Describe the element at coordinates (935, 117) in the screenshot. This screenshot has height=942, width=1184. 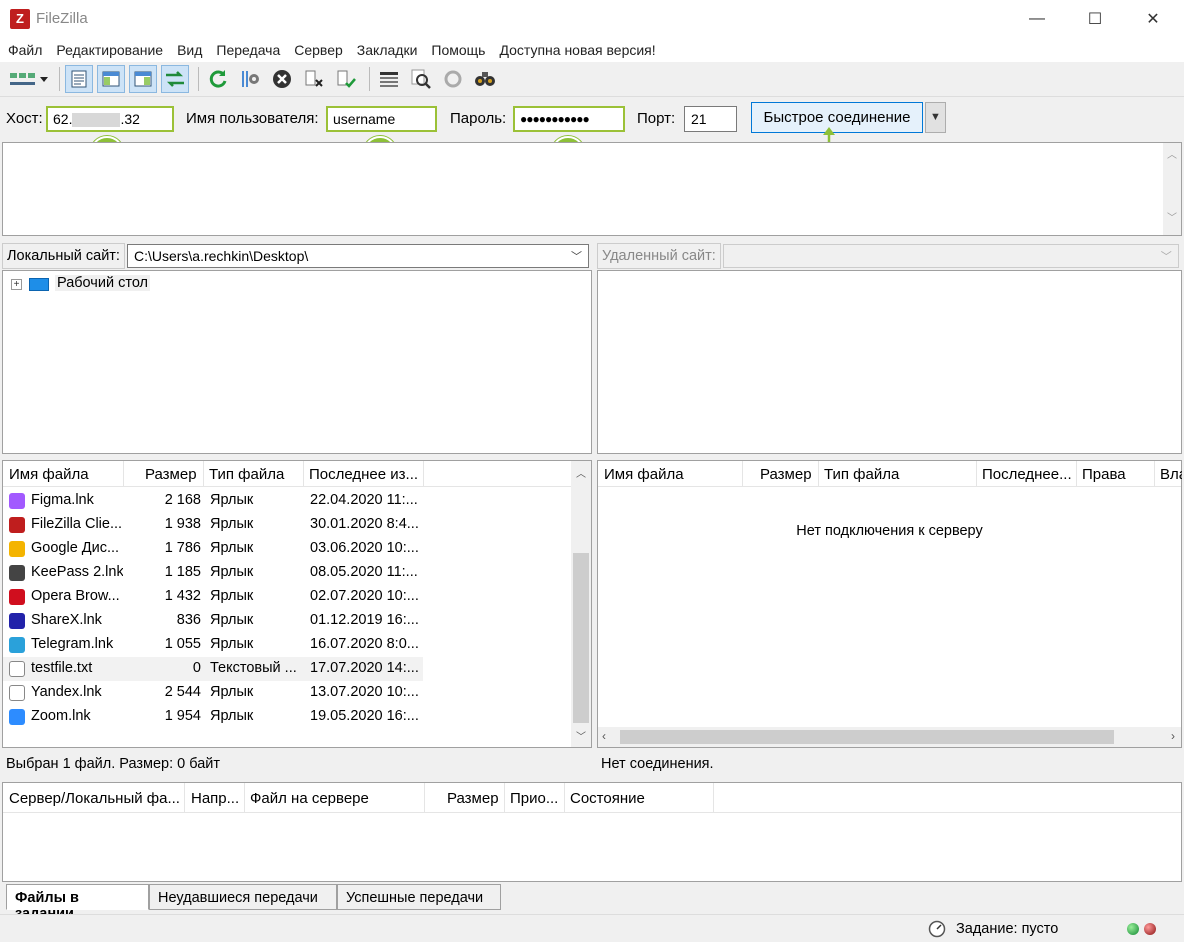
I see `quickconnect-dropdown-icon: ▼` at that location.